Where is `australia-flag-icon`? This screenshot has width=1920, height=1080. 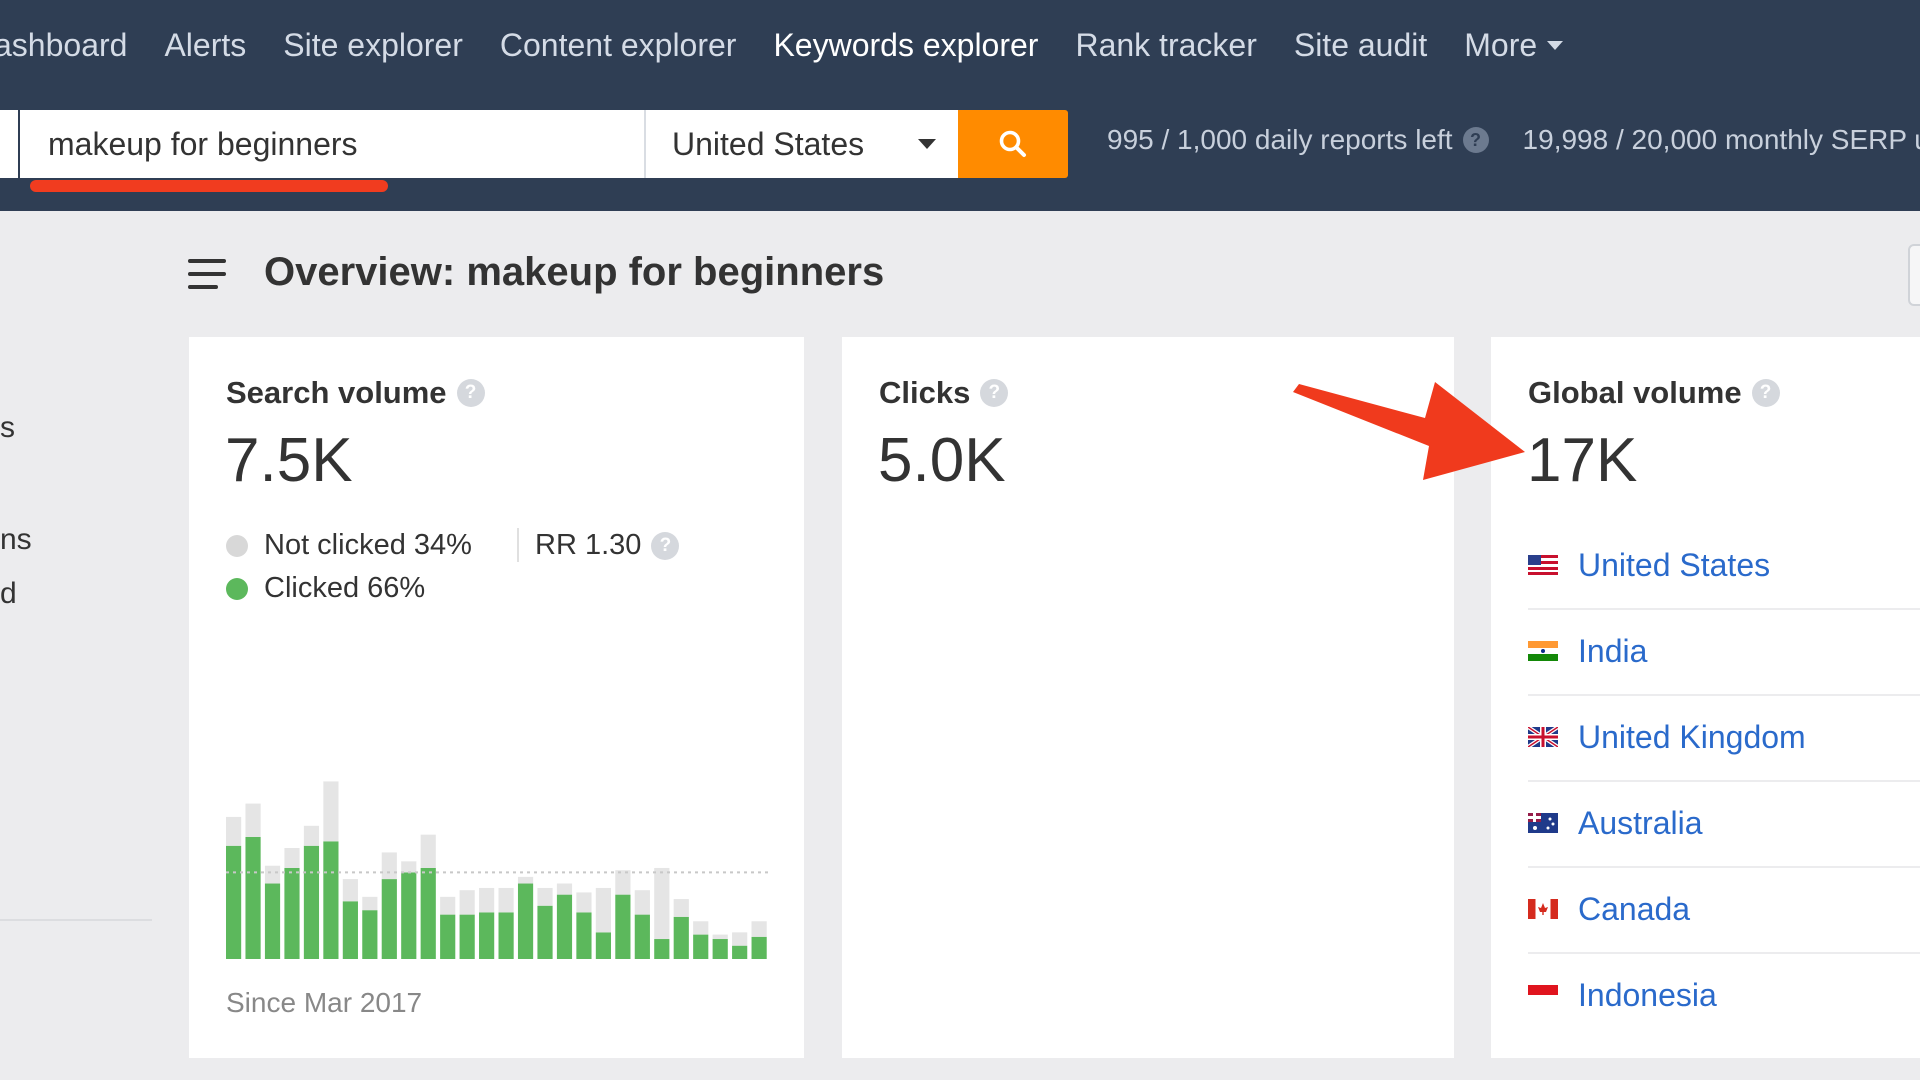 australia-flag-icon is located at coordinates (1543, 823).